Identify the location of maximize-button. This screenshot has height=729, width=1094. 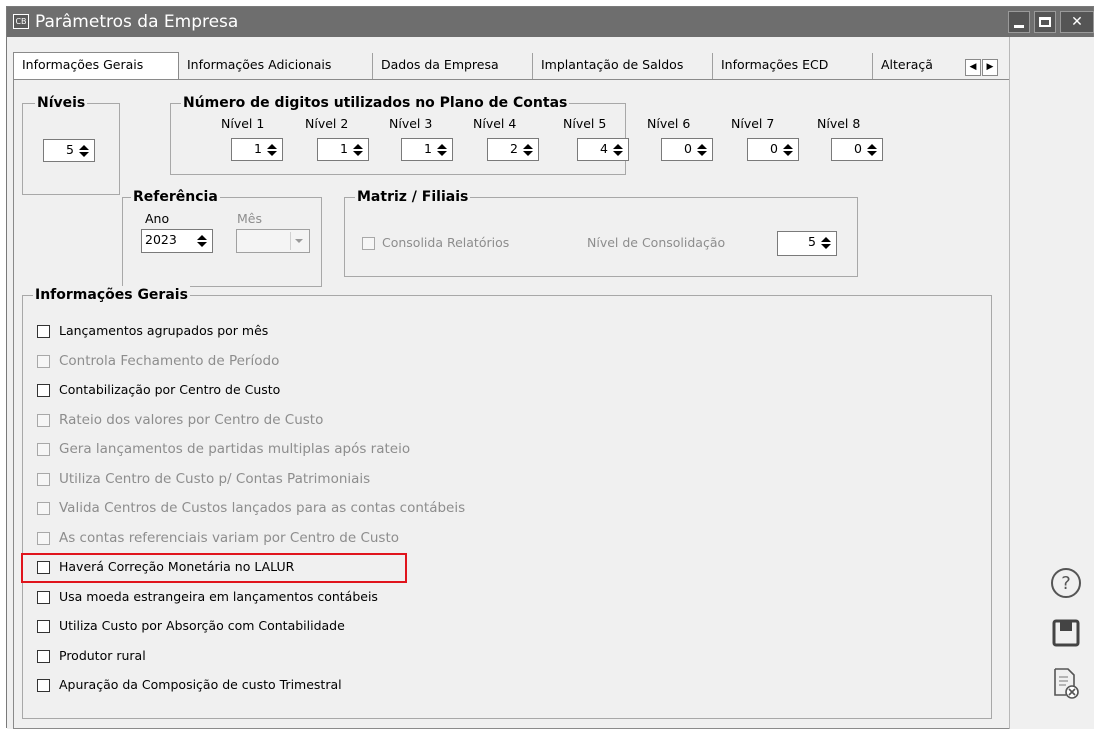
(1045, 22).